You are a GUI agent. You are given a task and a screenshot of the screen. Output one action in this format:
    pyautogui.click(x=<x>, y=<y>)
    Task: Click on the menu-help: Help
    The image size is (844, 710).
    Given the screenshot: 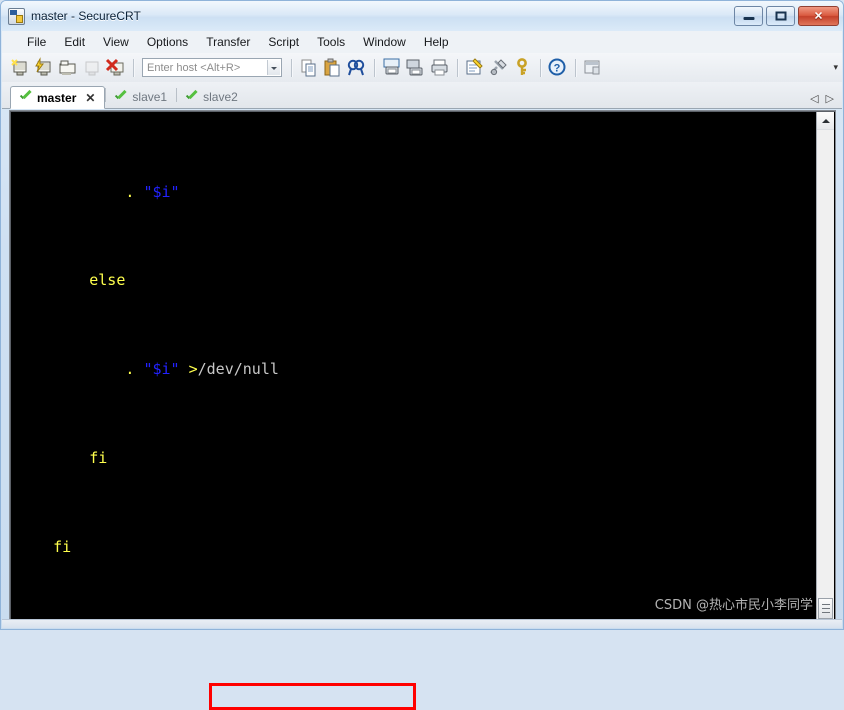 What is the action you would take?
    pyautogui.click(x=436, y=42)
    